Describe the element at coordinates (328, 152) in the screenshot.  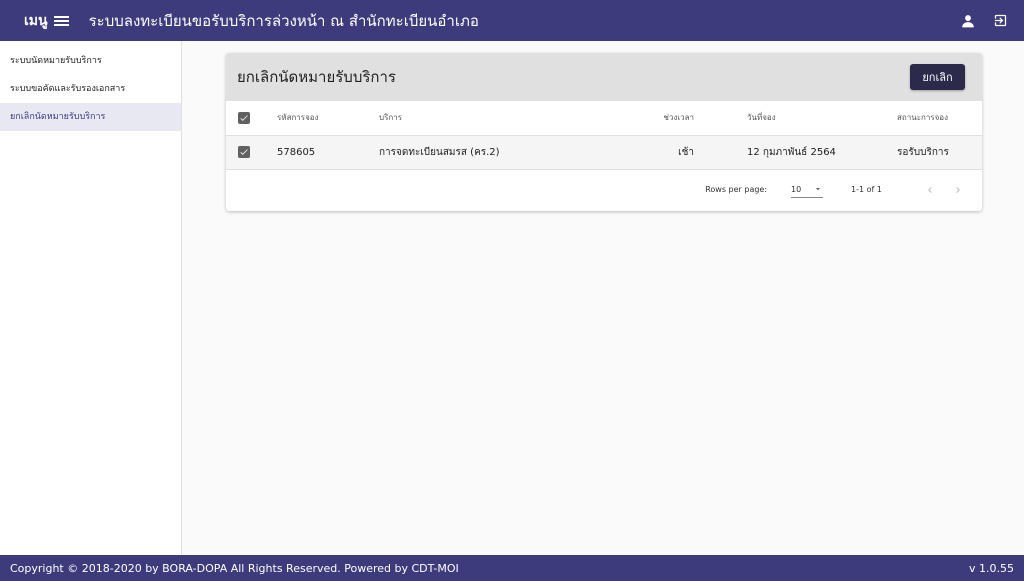
I see `cell-code: 578605` at that location.